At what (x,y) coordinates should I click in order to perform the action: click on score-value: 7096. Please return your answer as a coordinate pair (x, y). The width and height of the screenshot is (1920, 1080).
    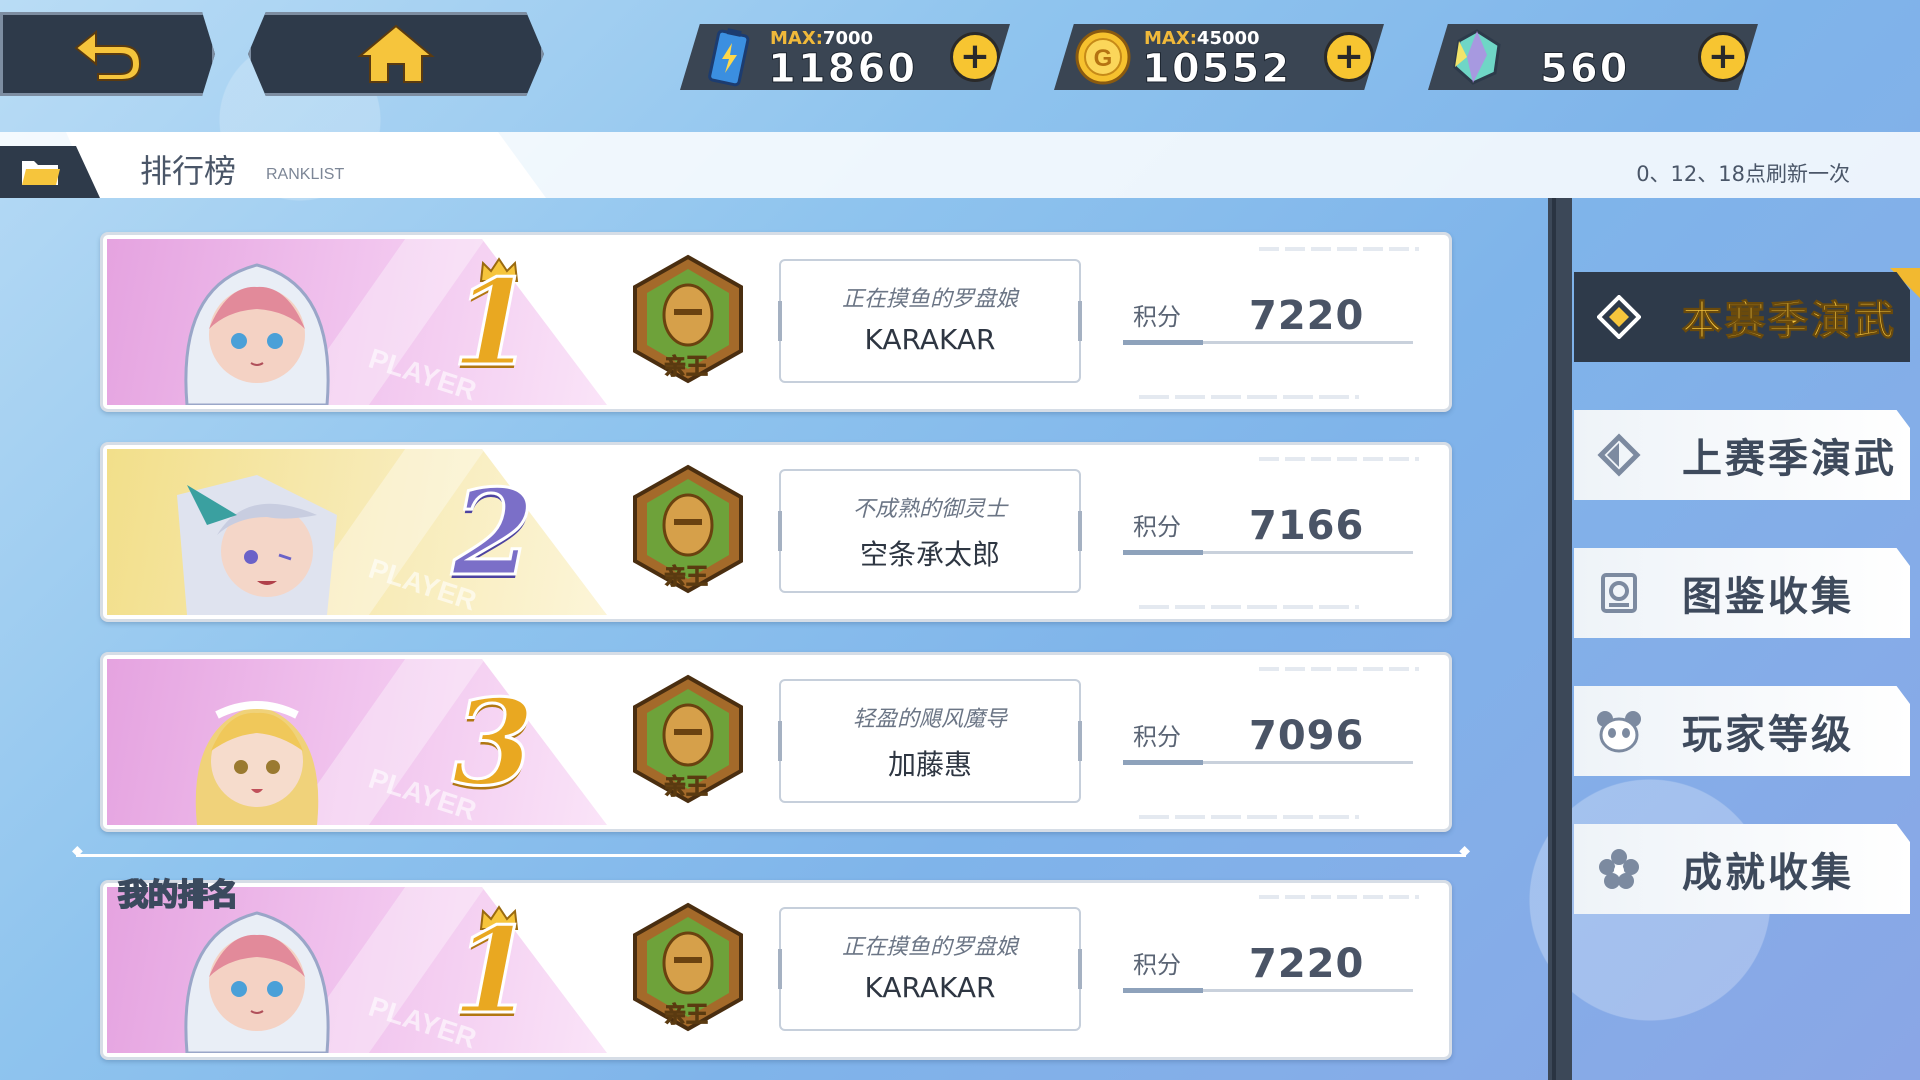
    Looking at the image, I should click on (1307, 736).